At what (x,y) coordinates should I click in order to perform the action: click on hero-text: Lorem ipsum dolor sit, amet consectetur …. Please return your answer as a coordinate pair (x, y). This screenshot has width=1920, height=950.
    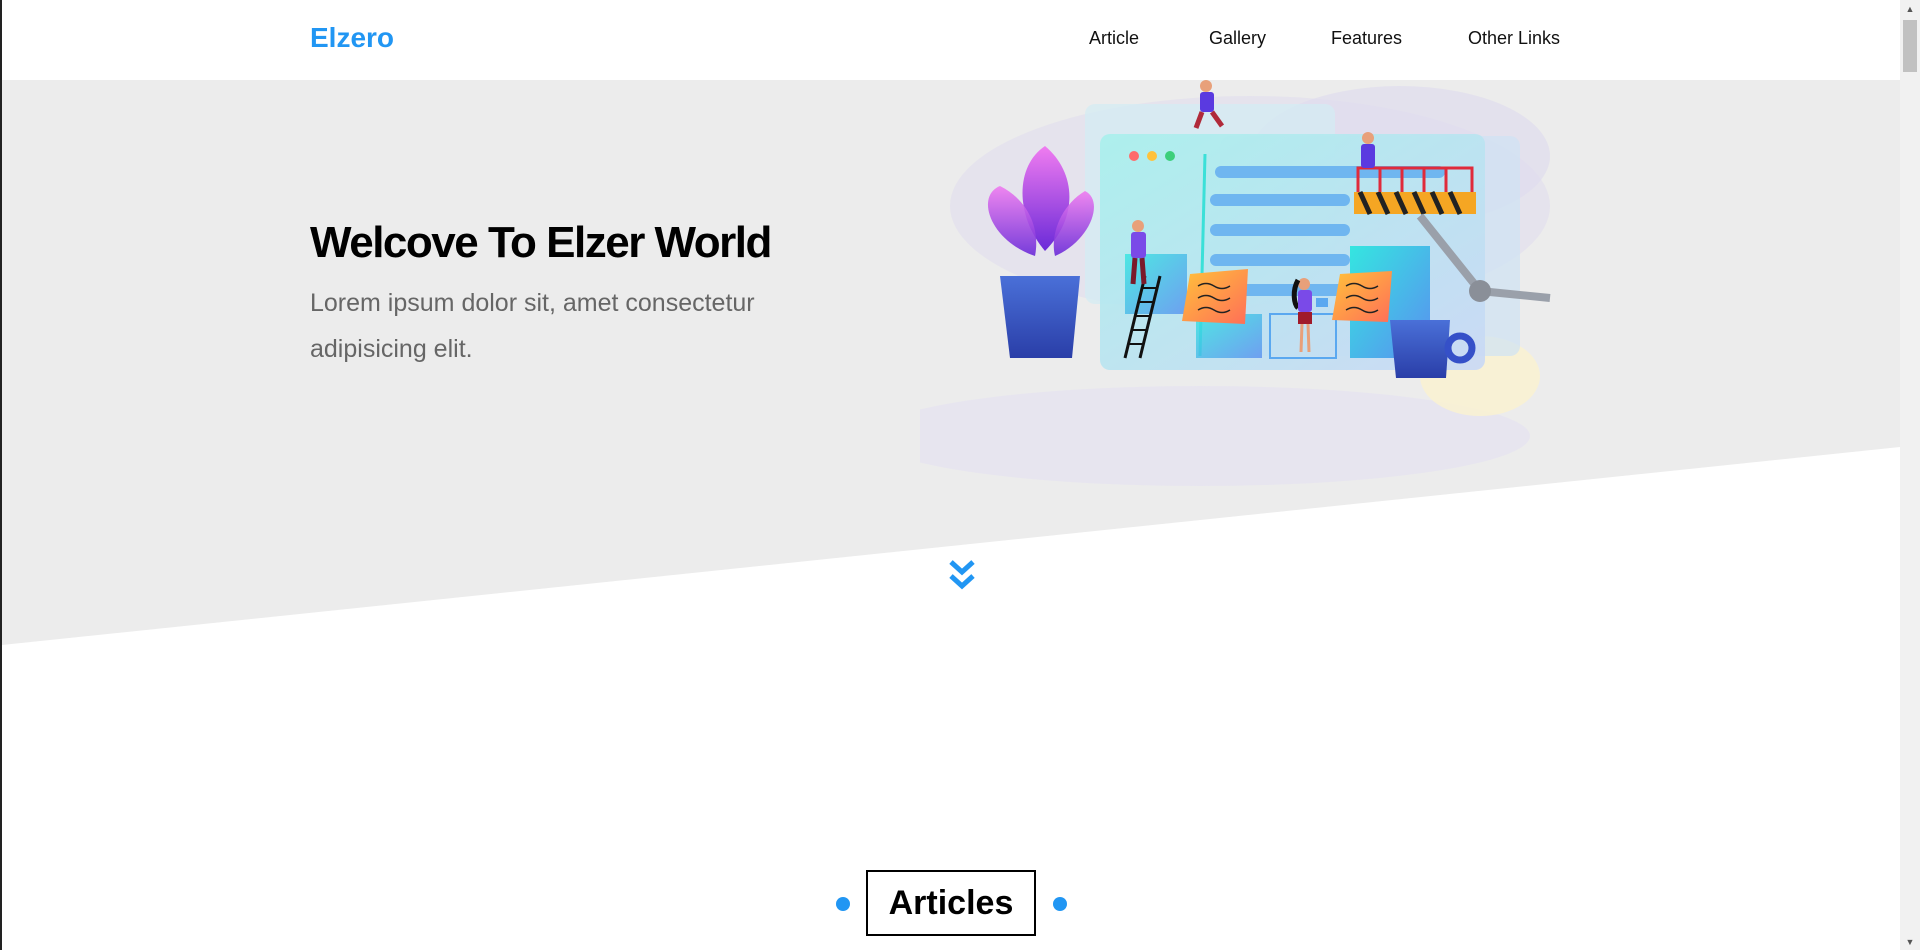
    Looking at the image, I should click on (532, 326).